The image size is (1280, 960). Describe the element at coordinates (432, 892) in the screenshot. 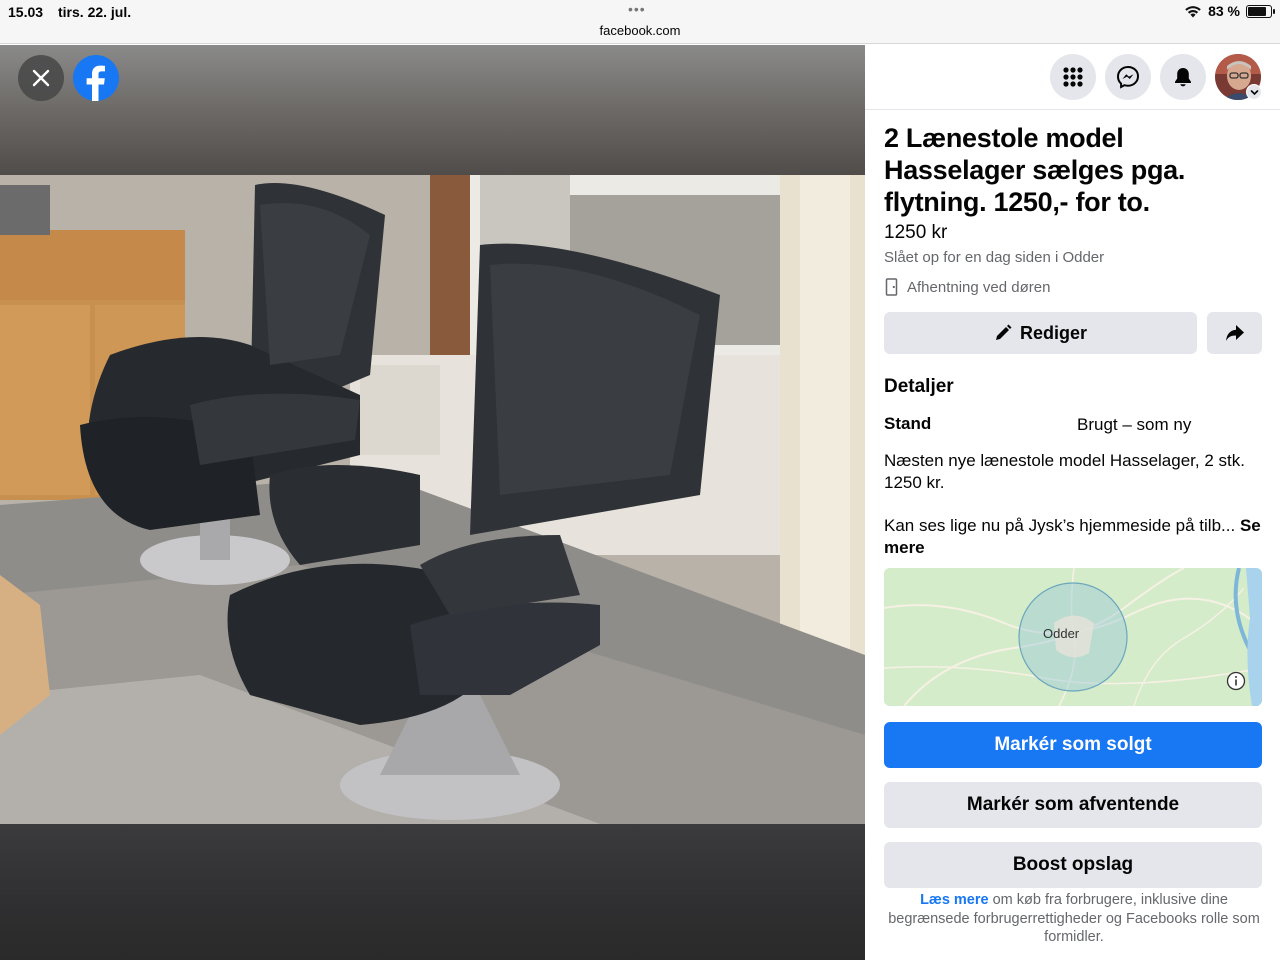

I see `blurred-backdrop-bottom` at that location.